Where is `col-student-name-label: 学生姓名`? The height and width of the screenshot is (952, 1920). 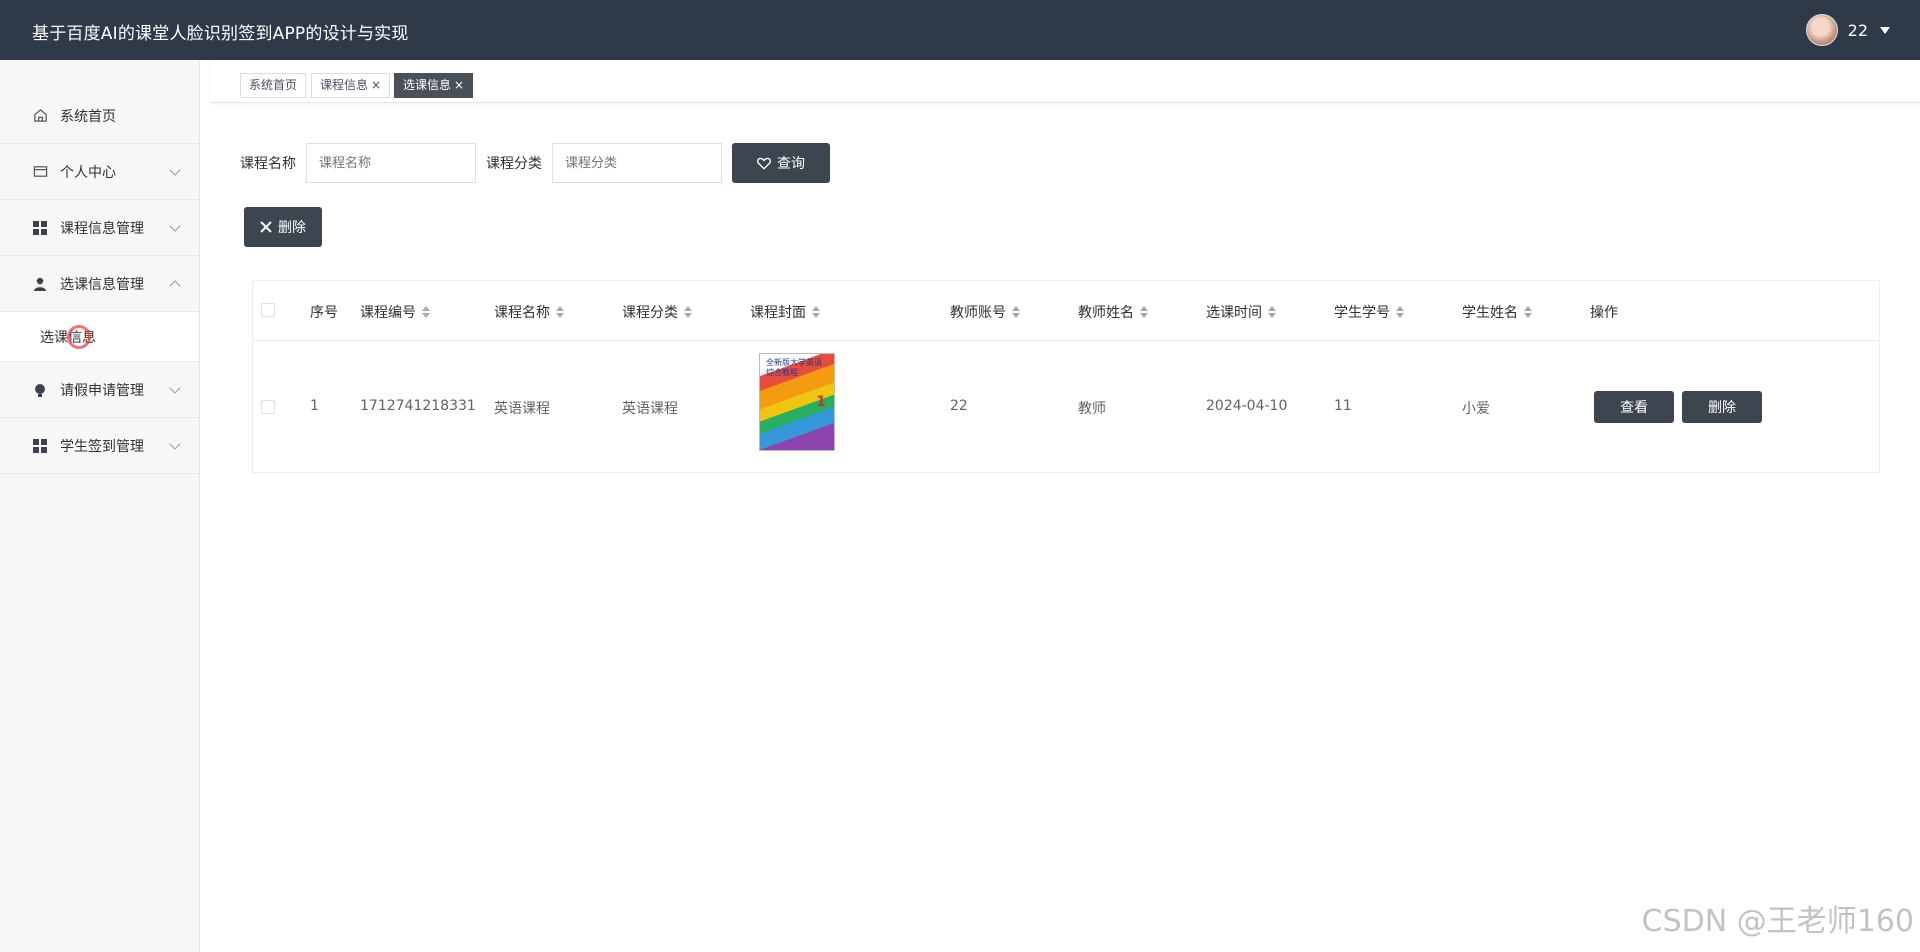 col-student-name-label: 学生姓名 is located at coordinates (1490, 313).